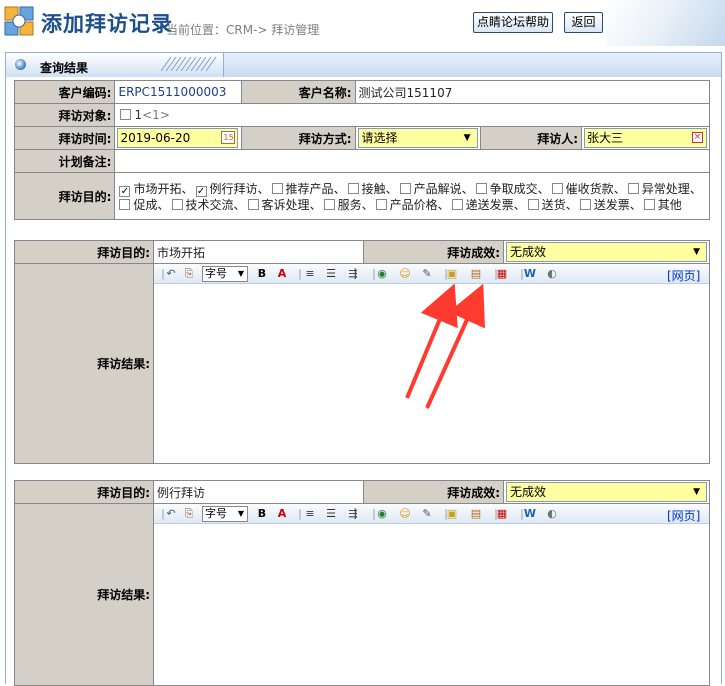  Describe the element at coordinates (467, 138) in the screenshot. I see `chevron-down-icon: ▼` at that location.